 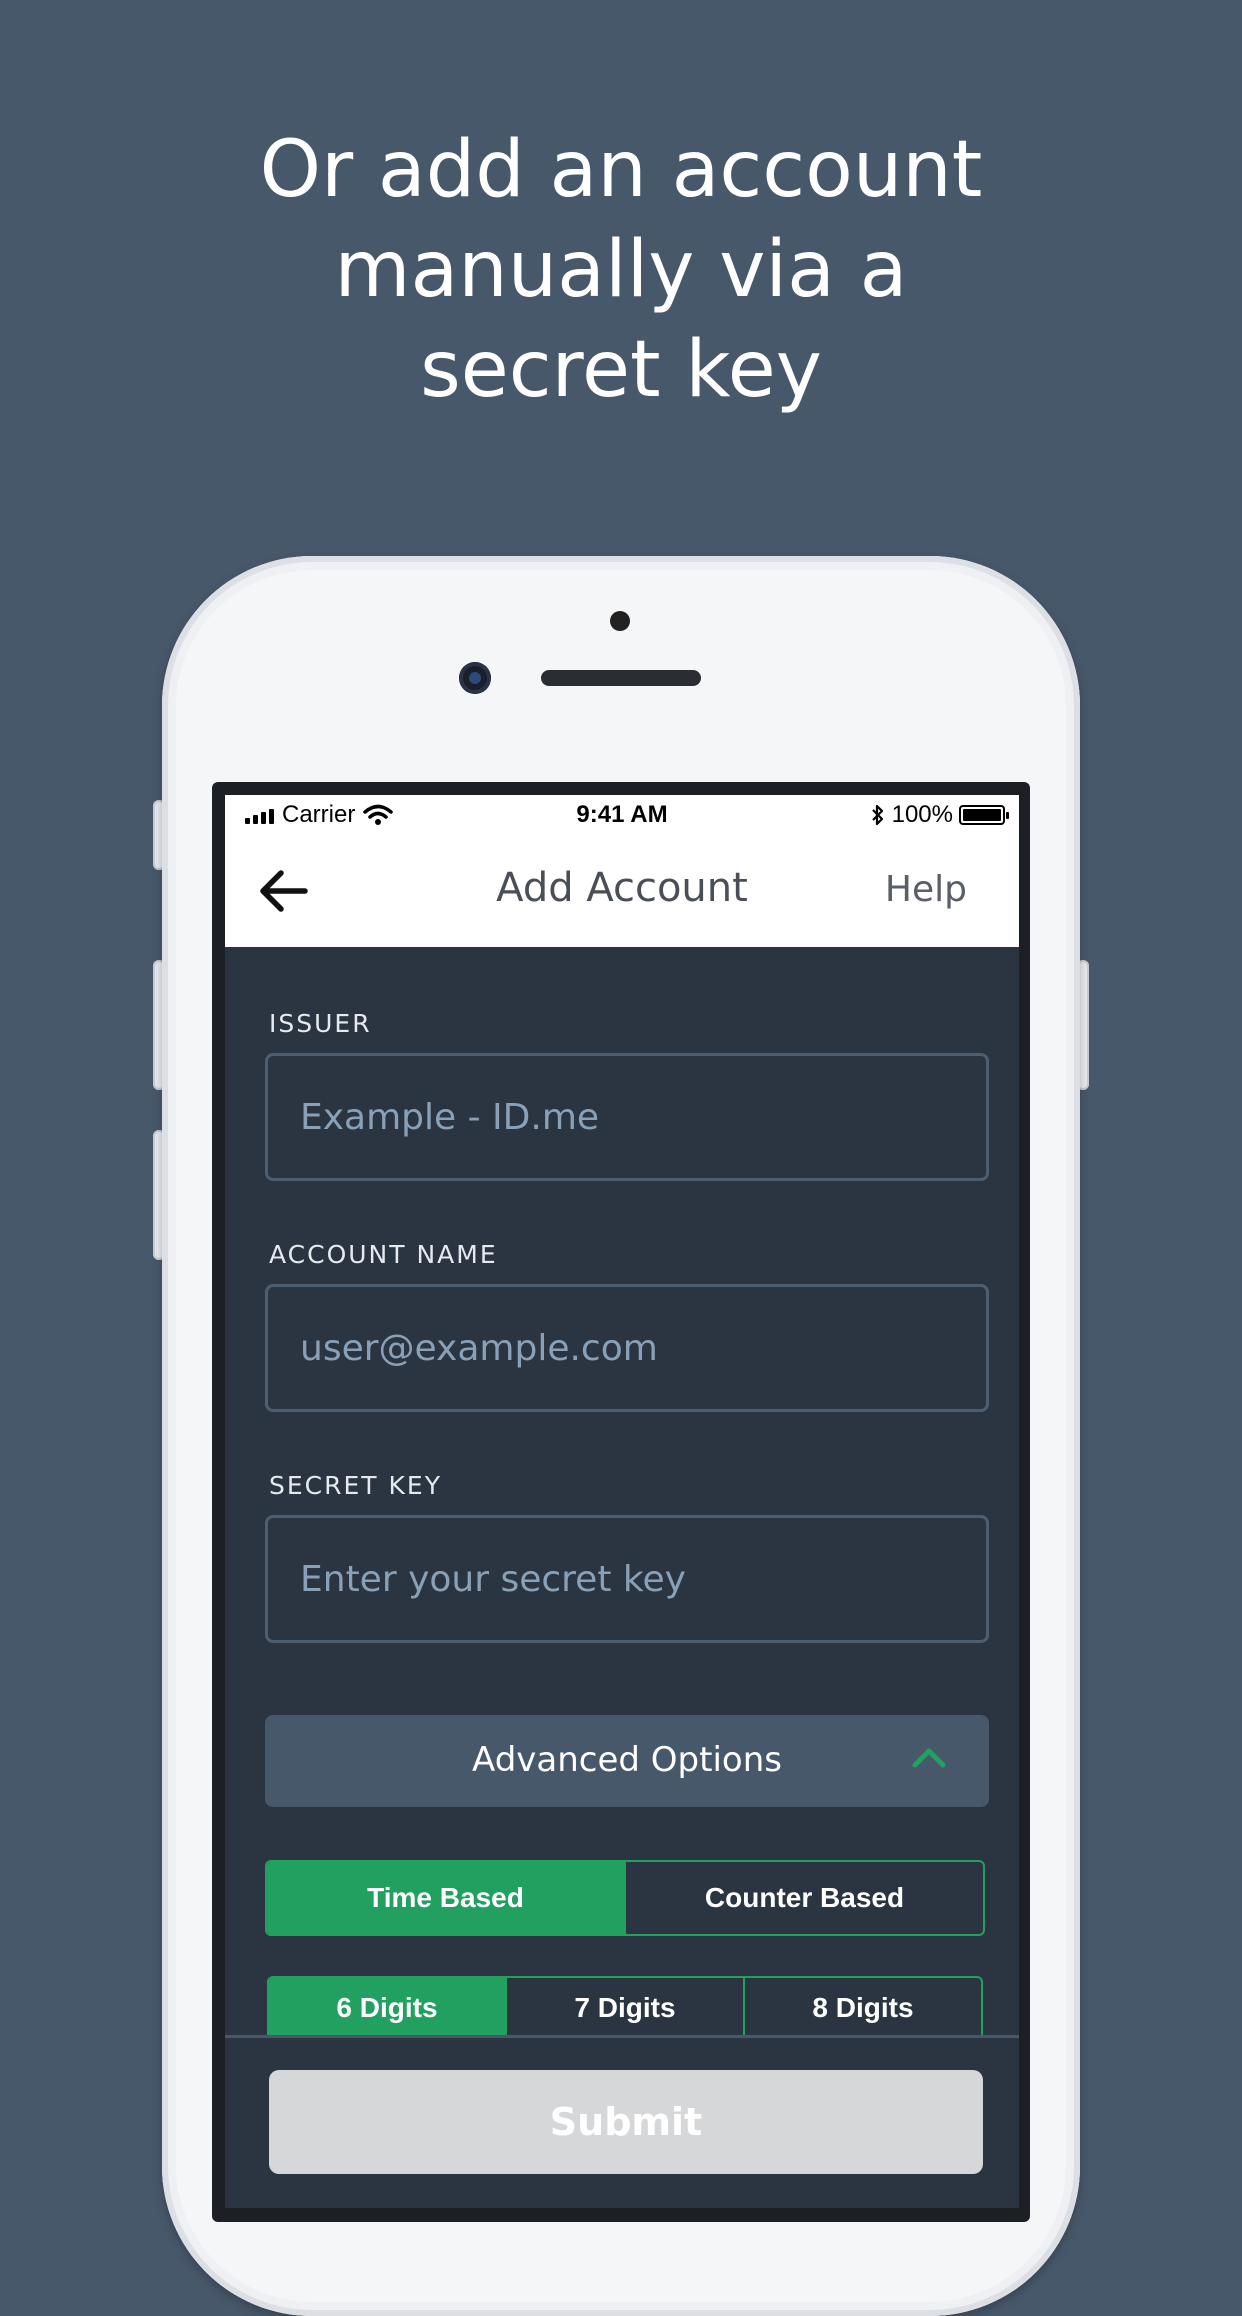 I want to click on navigation-bar: Add Account Help, so click(x=622, y=890).